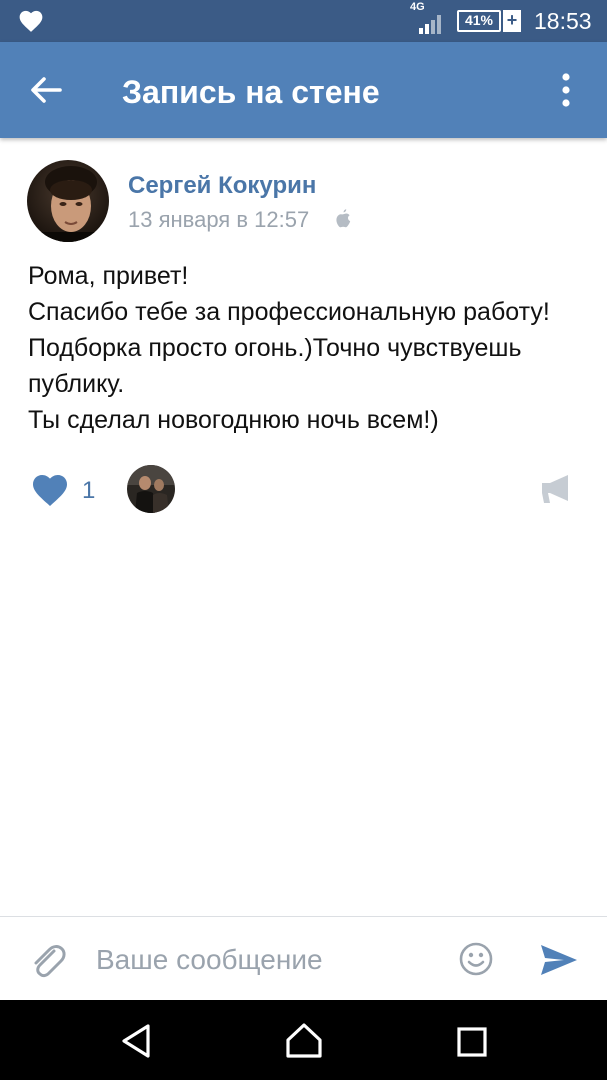  What do you see at coordinates (417, 7) in the screenshot?
I see `network-type: 4G` at bounding box center [417, 7].